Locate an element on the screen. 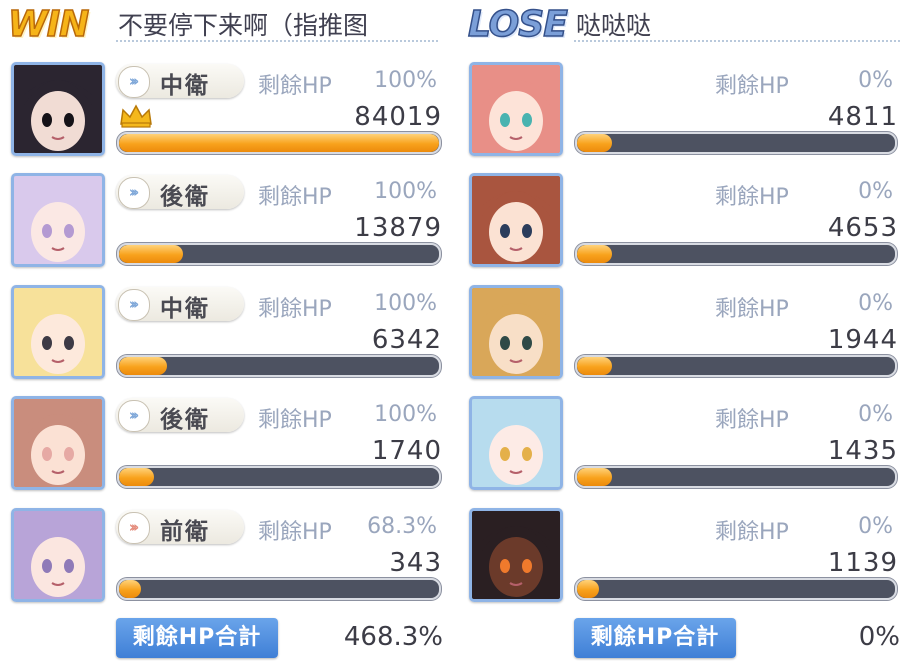 The image size is (907, 661). remaining-hp-percent: 68.3% is located at coordinates (402, 526).